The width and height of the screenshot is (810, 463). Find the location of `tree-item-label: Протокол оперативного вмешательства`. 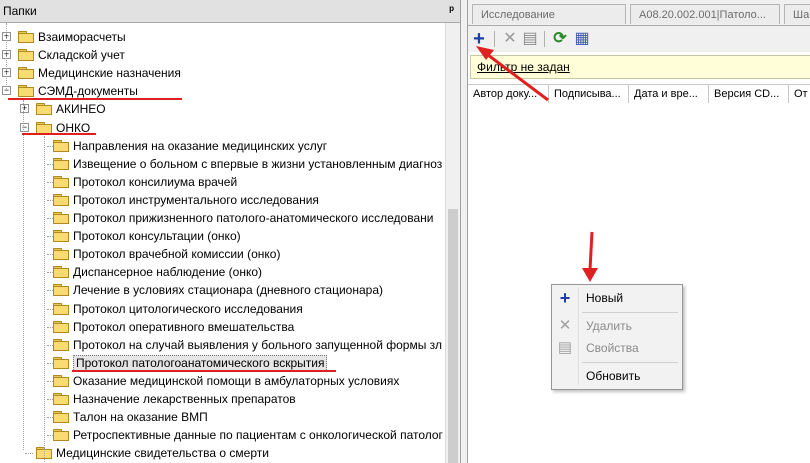

tree-item-label: Протокол оперативного вмешательства is located at coordinates (184, 326).